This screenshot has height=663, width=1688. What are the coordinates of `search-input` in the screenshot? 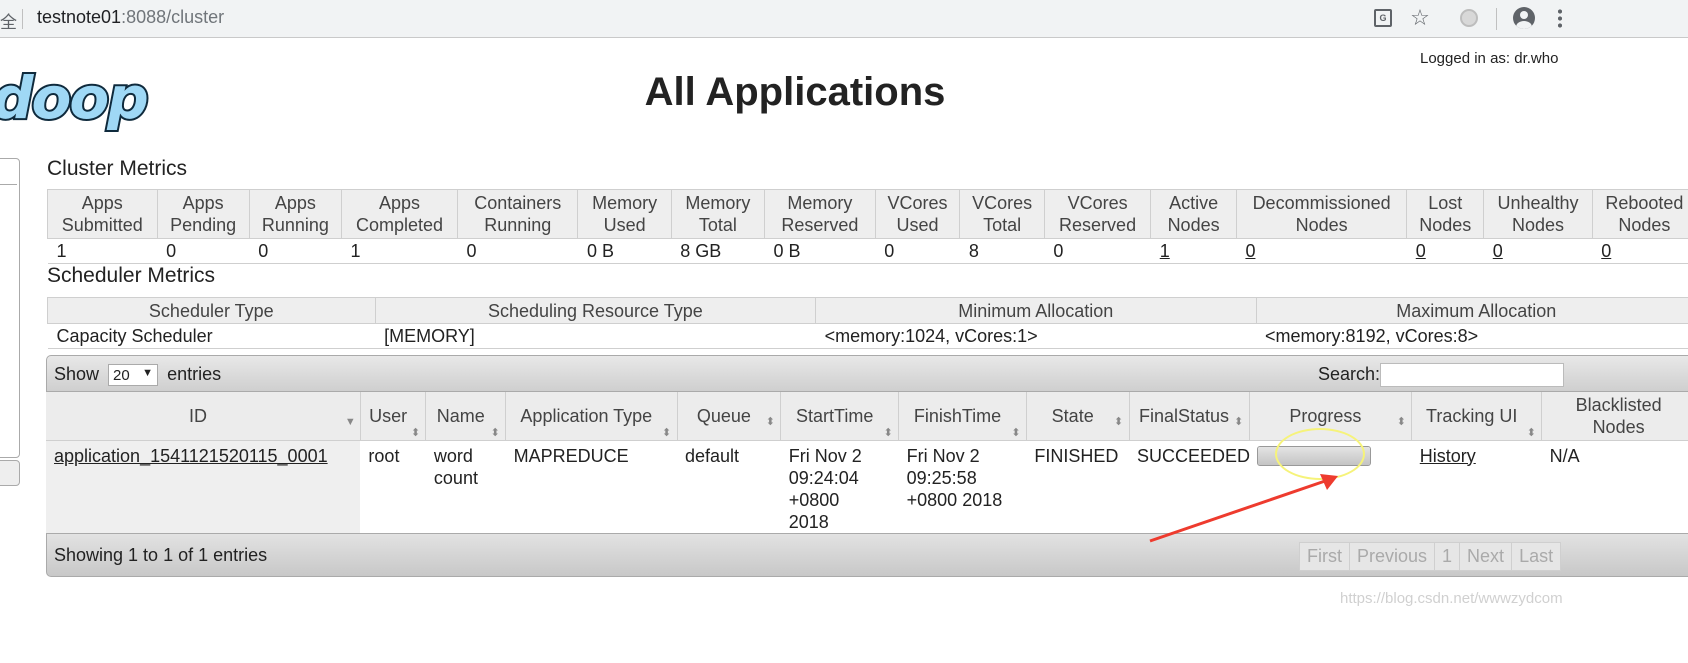 It's located at (1472, 375).